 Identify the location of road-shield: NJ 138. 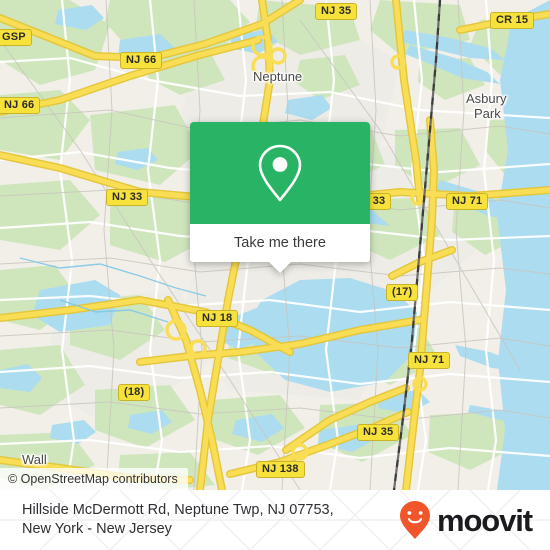
(280, 469).